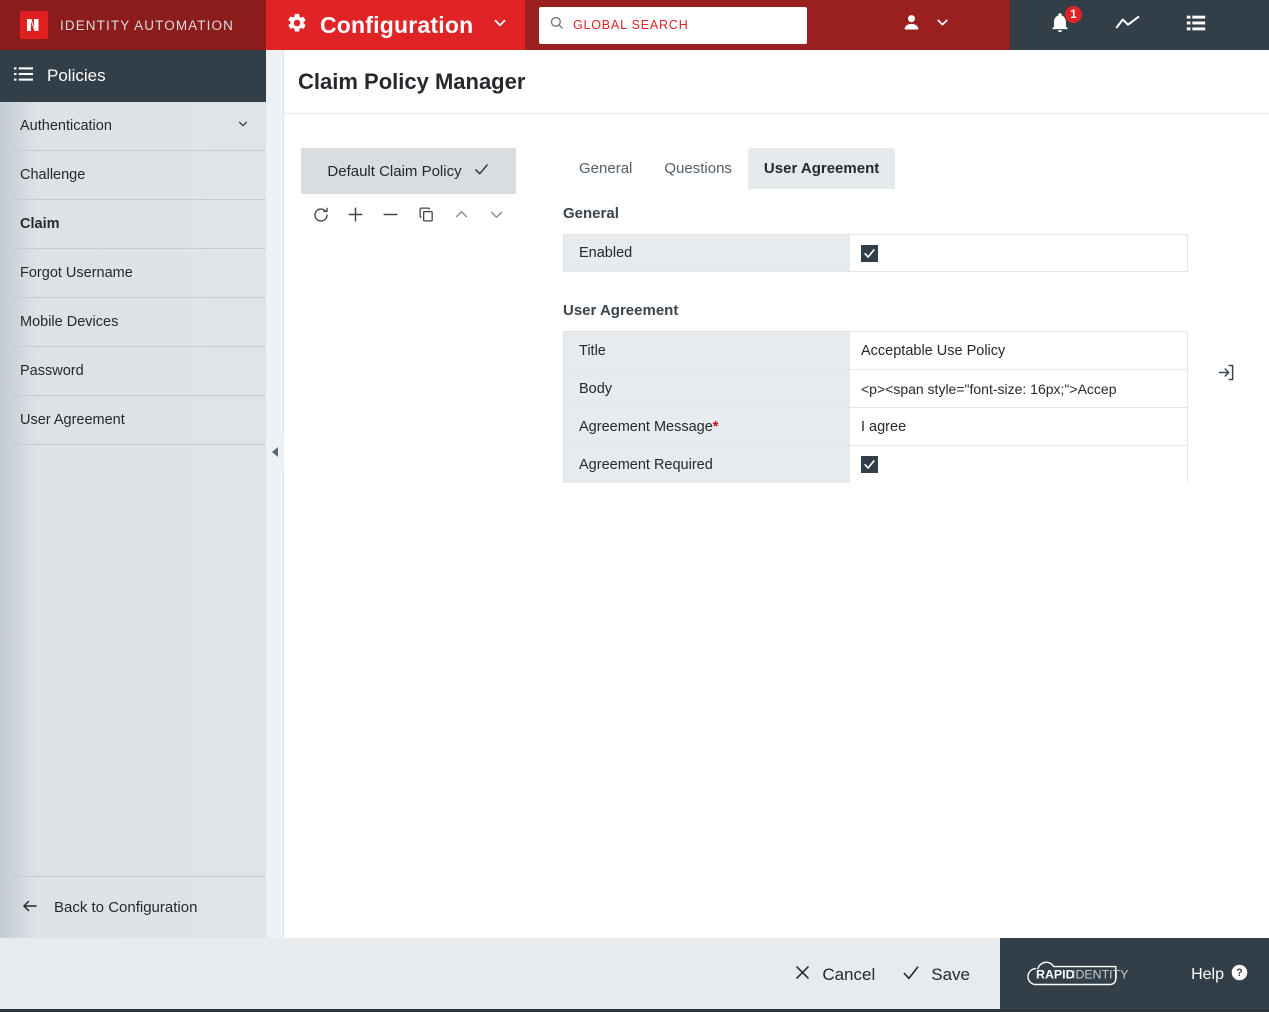 This screenshot has height=1012, width=1269. What do you see at coordinates (1207, 974) in the screenshot?
I see `help-label: Help` at bounding box center [1207, 974].